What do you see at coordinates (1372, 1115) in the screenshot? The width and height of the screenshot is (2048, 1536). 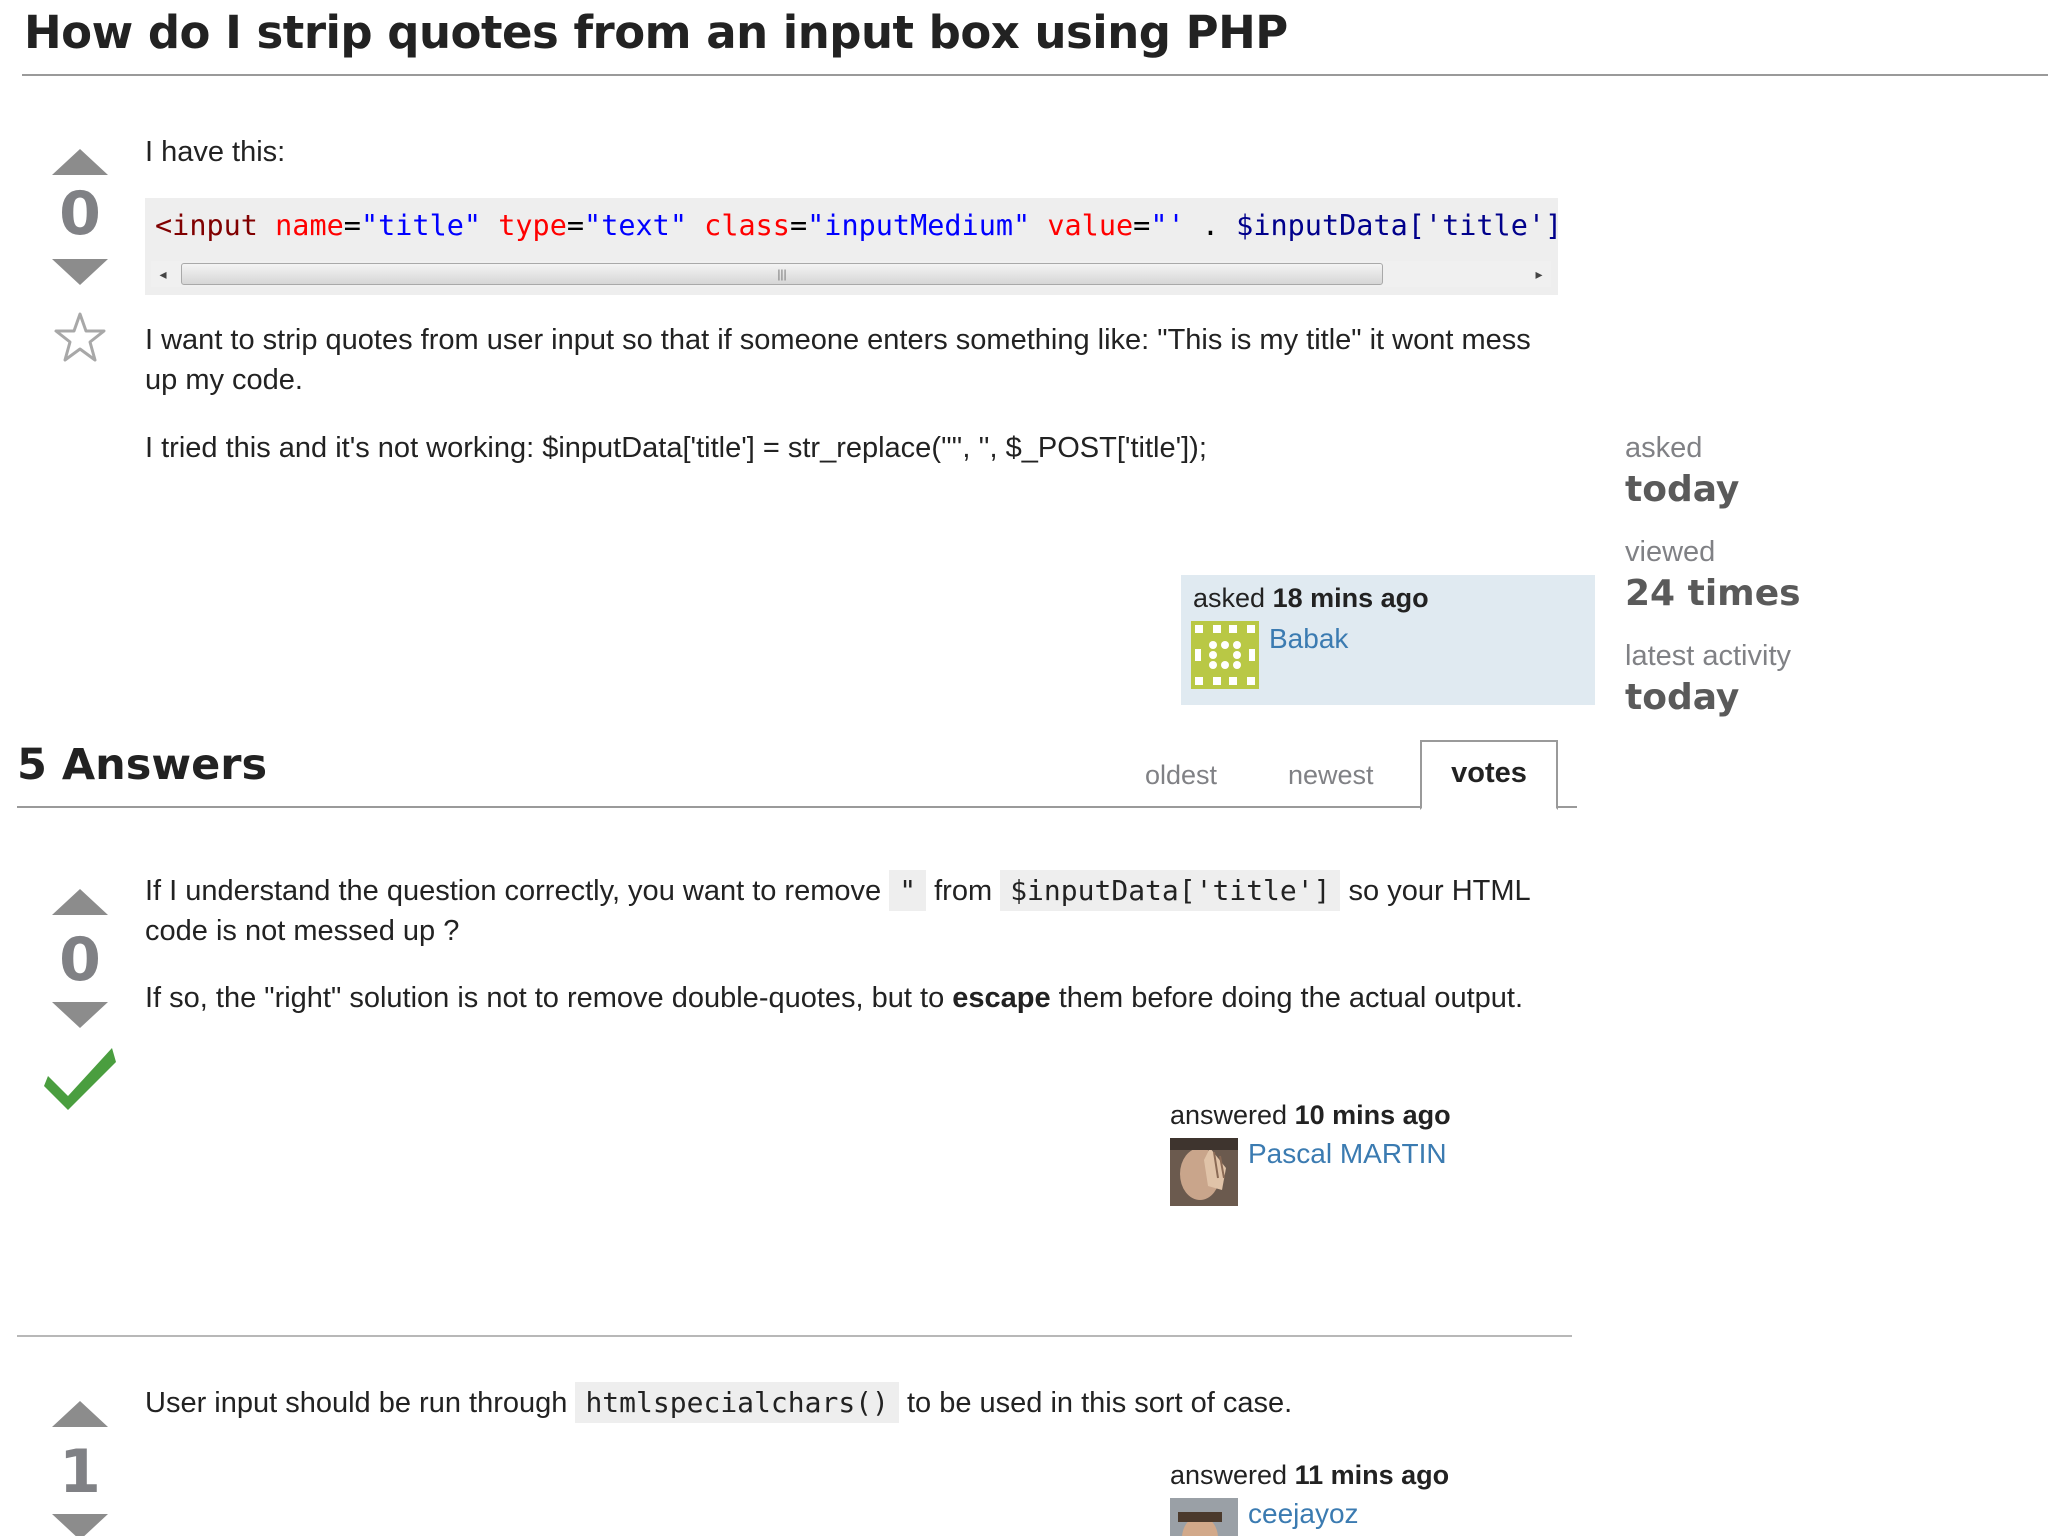 I see `answered-relative-time: 10 mins ago` at bounding box center [1372, 1115].